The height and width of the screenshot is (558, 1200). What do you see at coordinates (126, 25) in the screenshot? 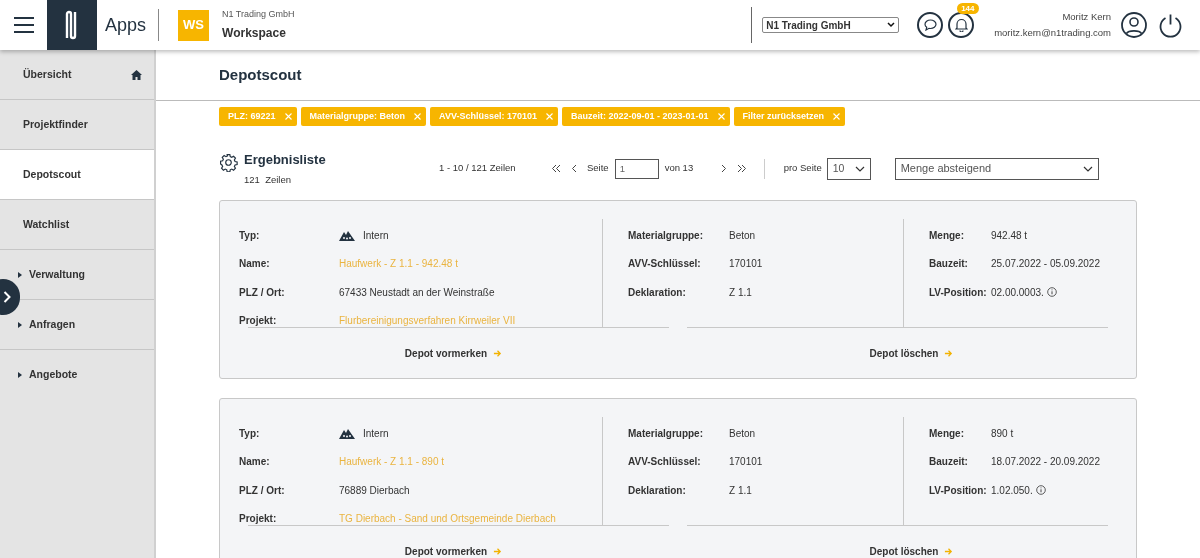
I see `apps-label: Apps` at bounding box center [126, 25].